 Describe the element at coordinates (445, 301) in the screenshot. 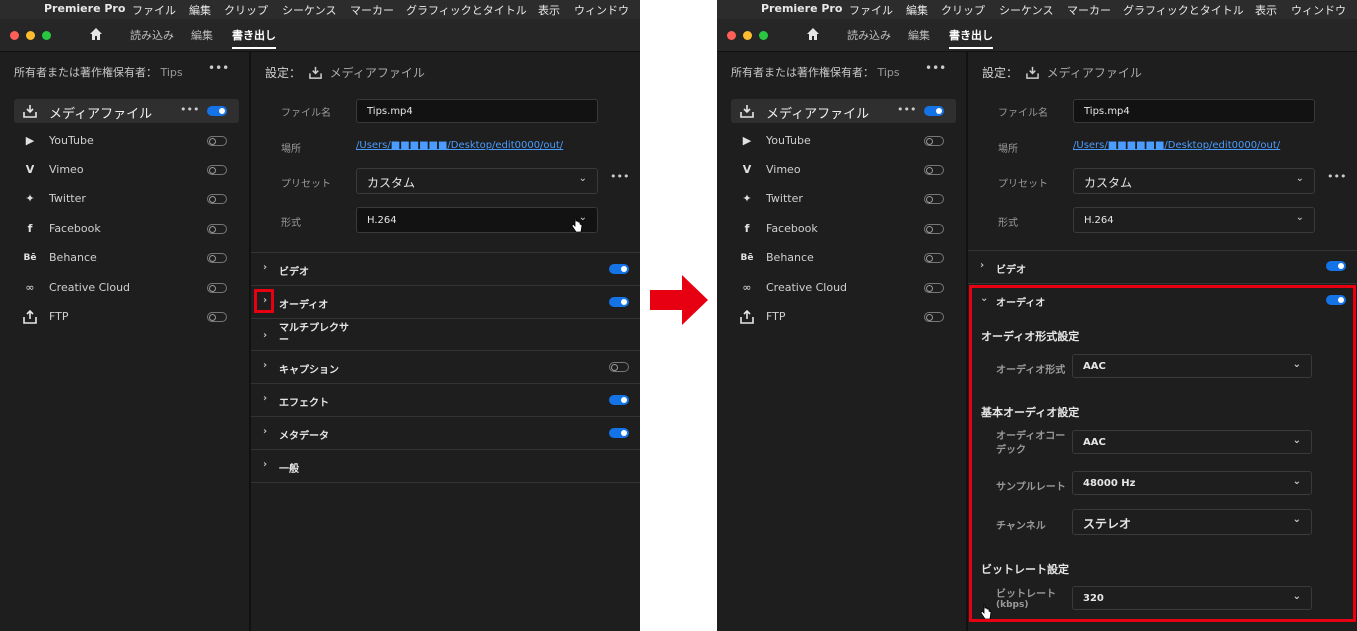

I see `section-audio: › オーディオ` at that location.